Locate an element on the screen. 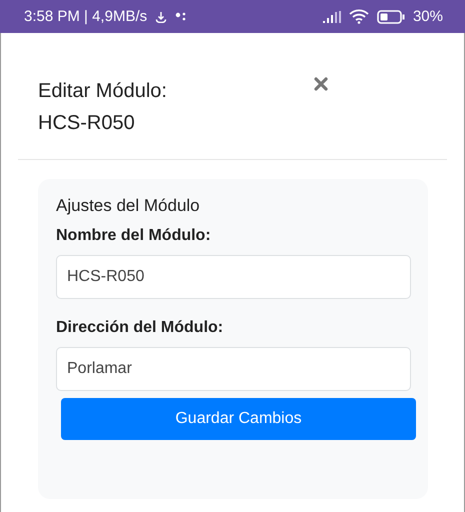 The image size is (465, 512). input-field: HCS-R050 is located at coordinates (233, 277).